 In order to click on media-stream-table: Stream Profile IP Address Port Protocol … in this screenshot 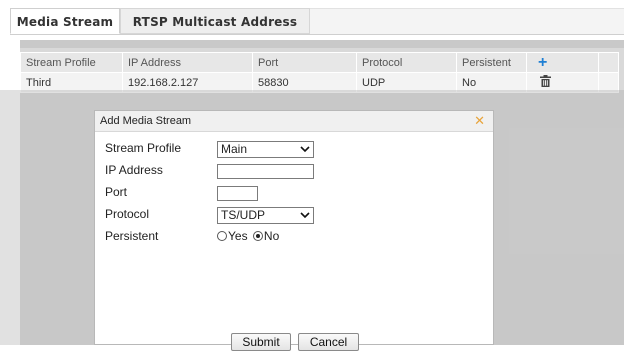, I will do `click(319, 72)`.